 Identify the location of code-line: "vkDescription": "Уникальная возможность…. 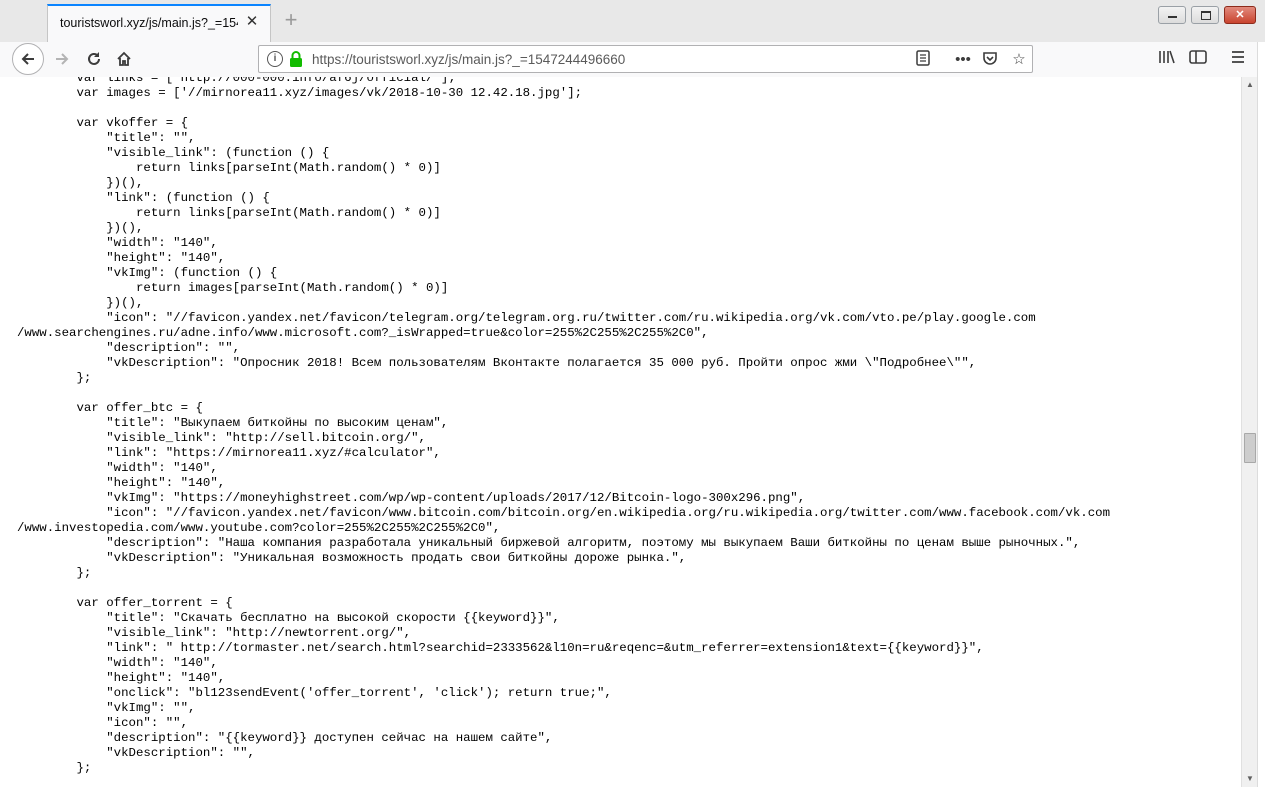
(352, 558).